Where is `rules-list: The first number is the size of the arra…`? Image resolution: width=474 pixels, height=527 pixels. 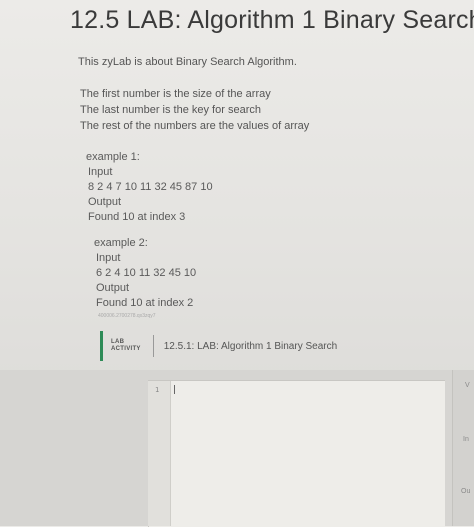 rules-list: The first number is the size of the arra… is located at coordinates (194, 110).